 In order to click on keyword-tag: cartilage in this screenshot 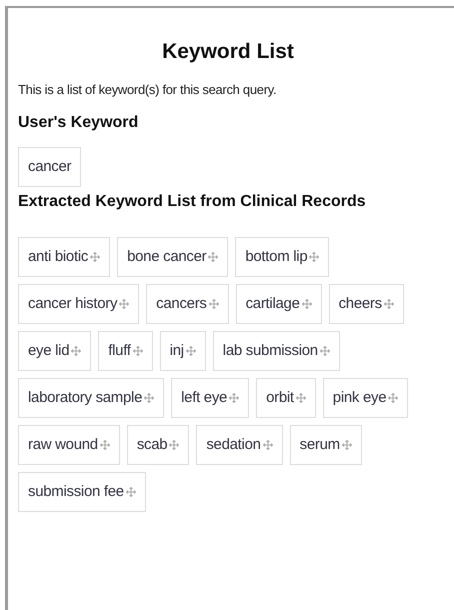, I will do `click(279, 304)`.